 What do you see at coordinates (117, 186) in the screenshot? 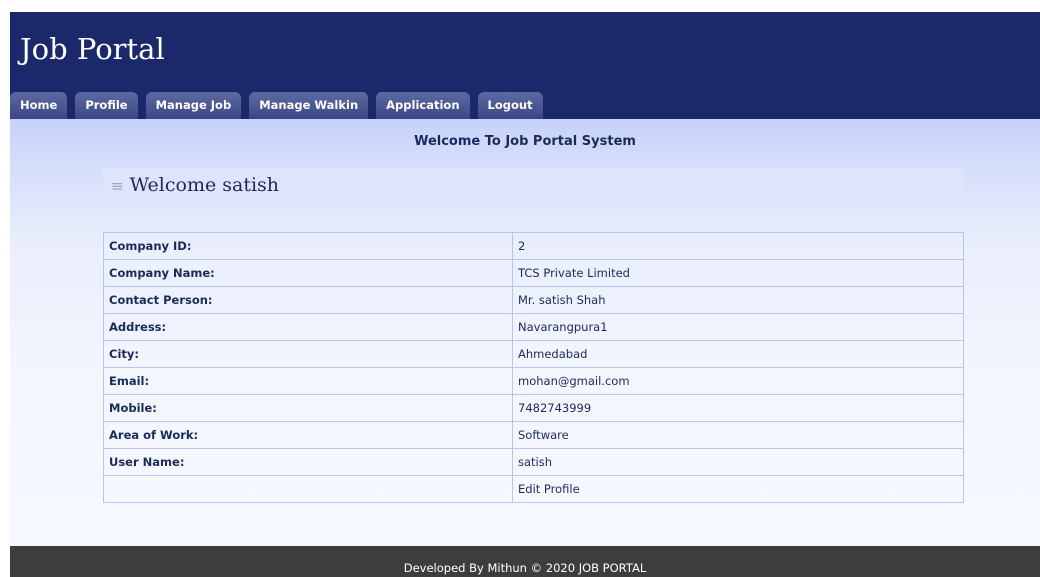
I see `menu-icon: ≡` at bounding box center [117, 186].